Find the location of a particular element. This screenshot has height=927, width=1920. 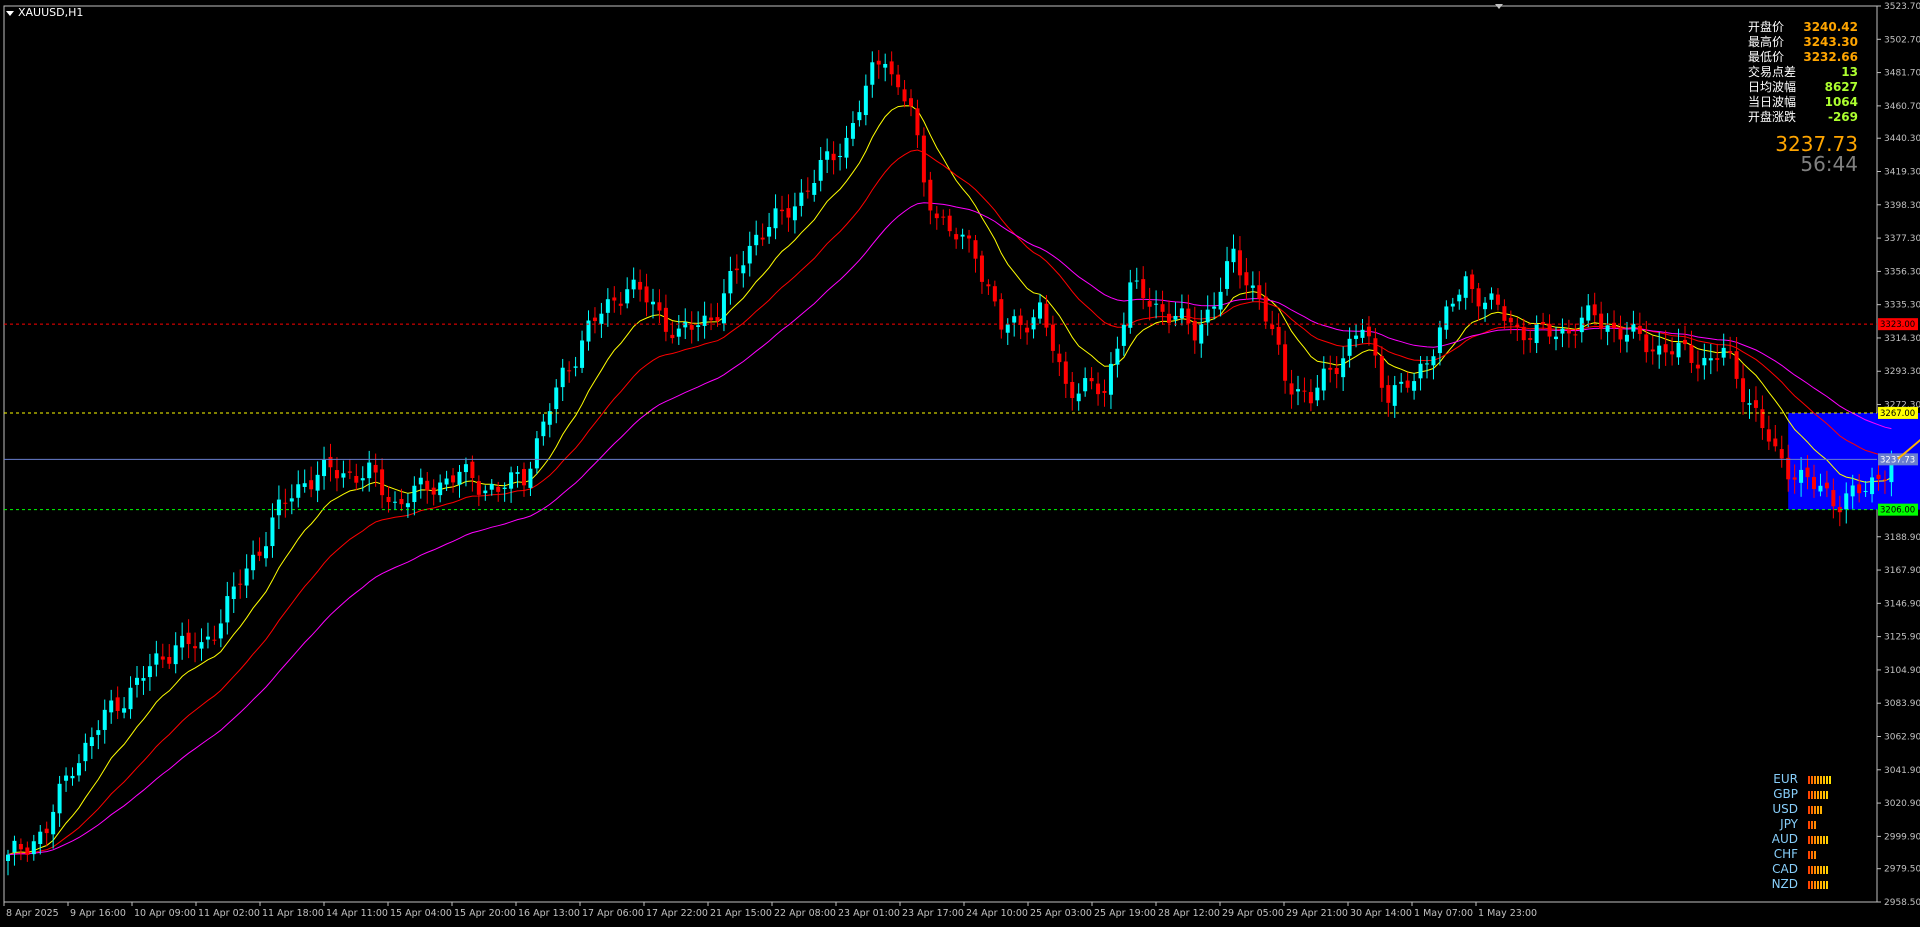

symbol-label: XAUUSD,H1 is located at coordinates (44, 12).